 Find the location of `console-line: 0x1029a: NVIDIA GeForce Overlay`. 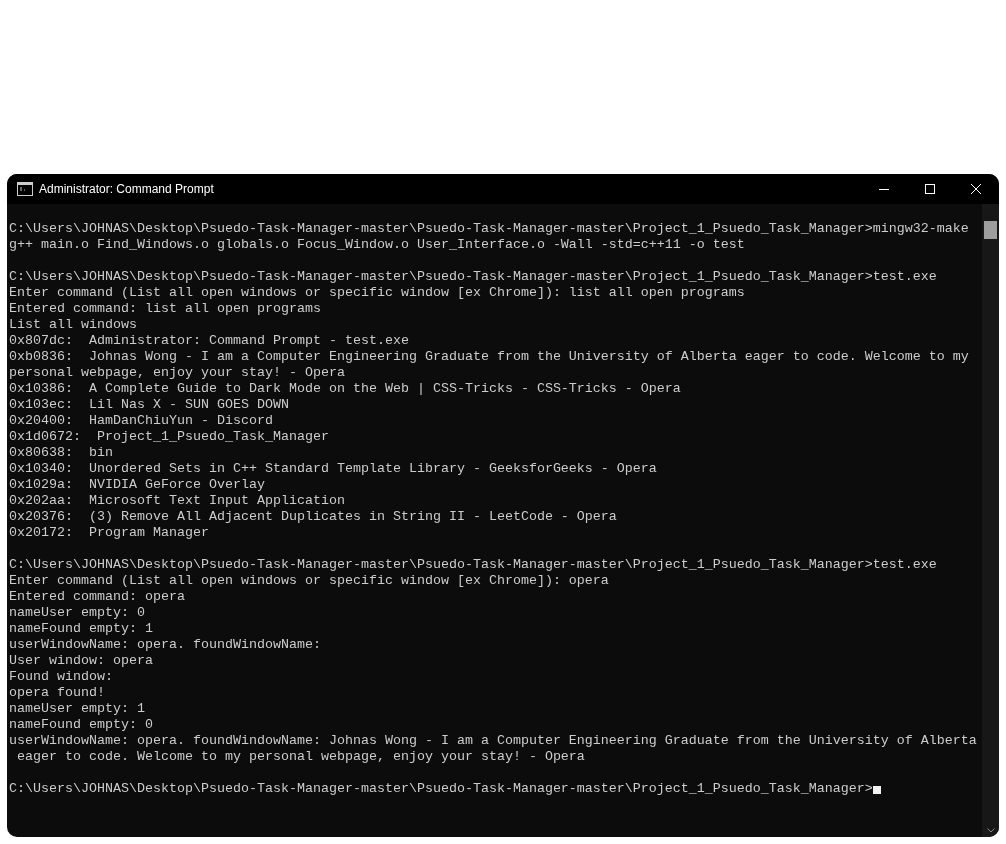

console-line: 0x1029a: NVIDIA GeForce Overlay is located at coordinates (137, 485).